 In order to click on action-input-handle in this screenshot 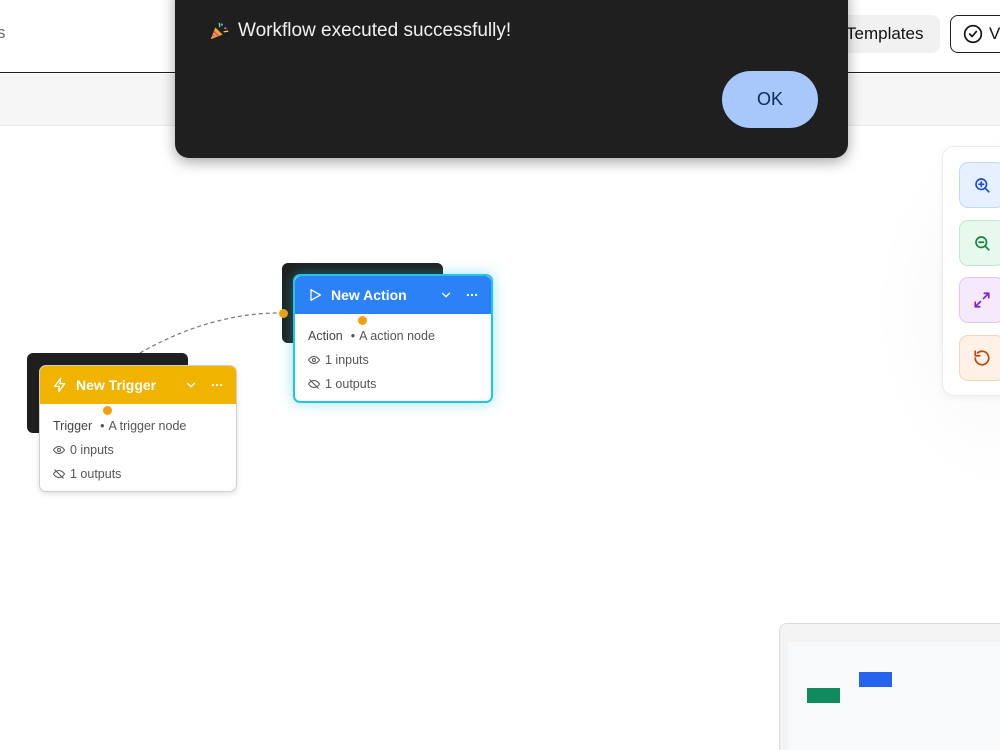, I will do `click(283, 313)`.